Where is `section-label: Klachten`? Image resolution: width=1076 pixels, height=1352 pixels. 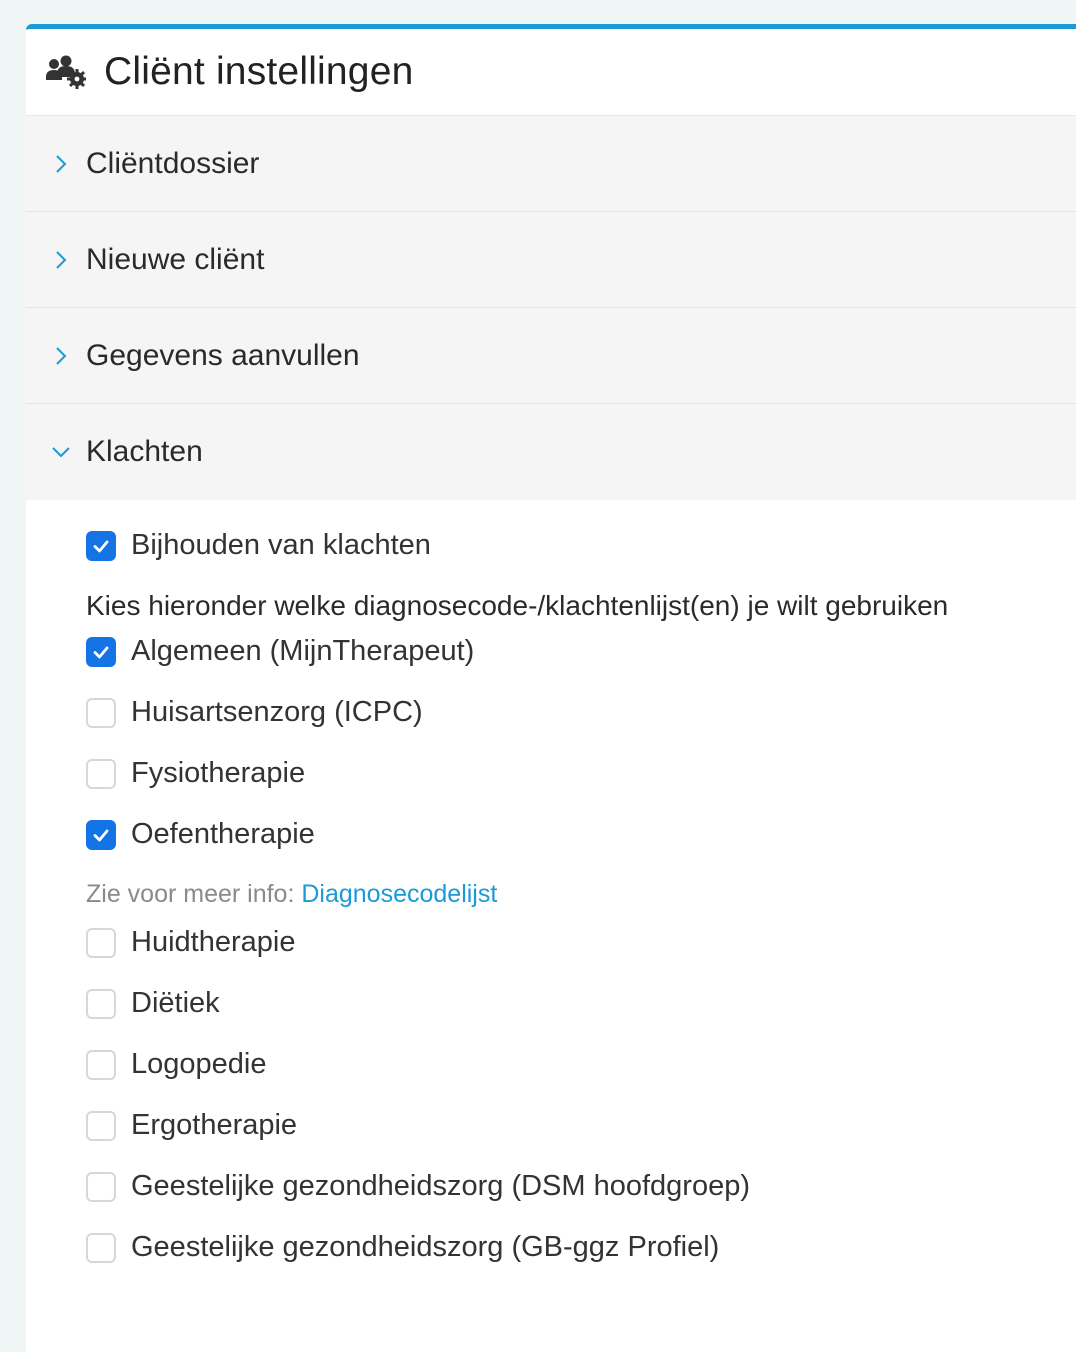
section-label: Klachten is located at coordinates (144, 451).